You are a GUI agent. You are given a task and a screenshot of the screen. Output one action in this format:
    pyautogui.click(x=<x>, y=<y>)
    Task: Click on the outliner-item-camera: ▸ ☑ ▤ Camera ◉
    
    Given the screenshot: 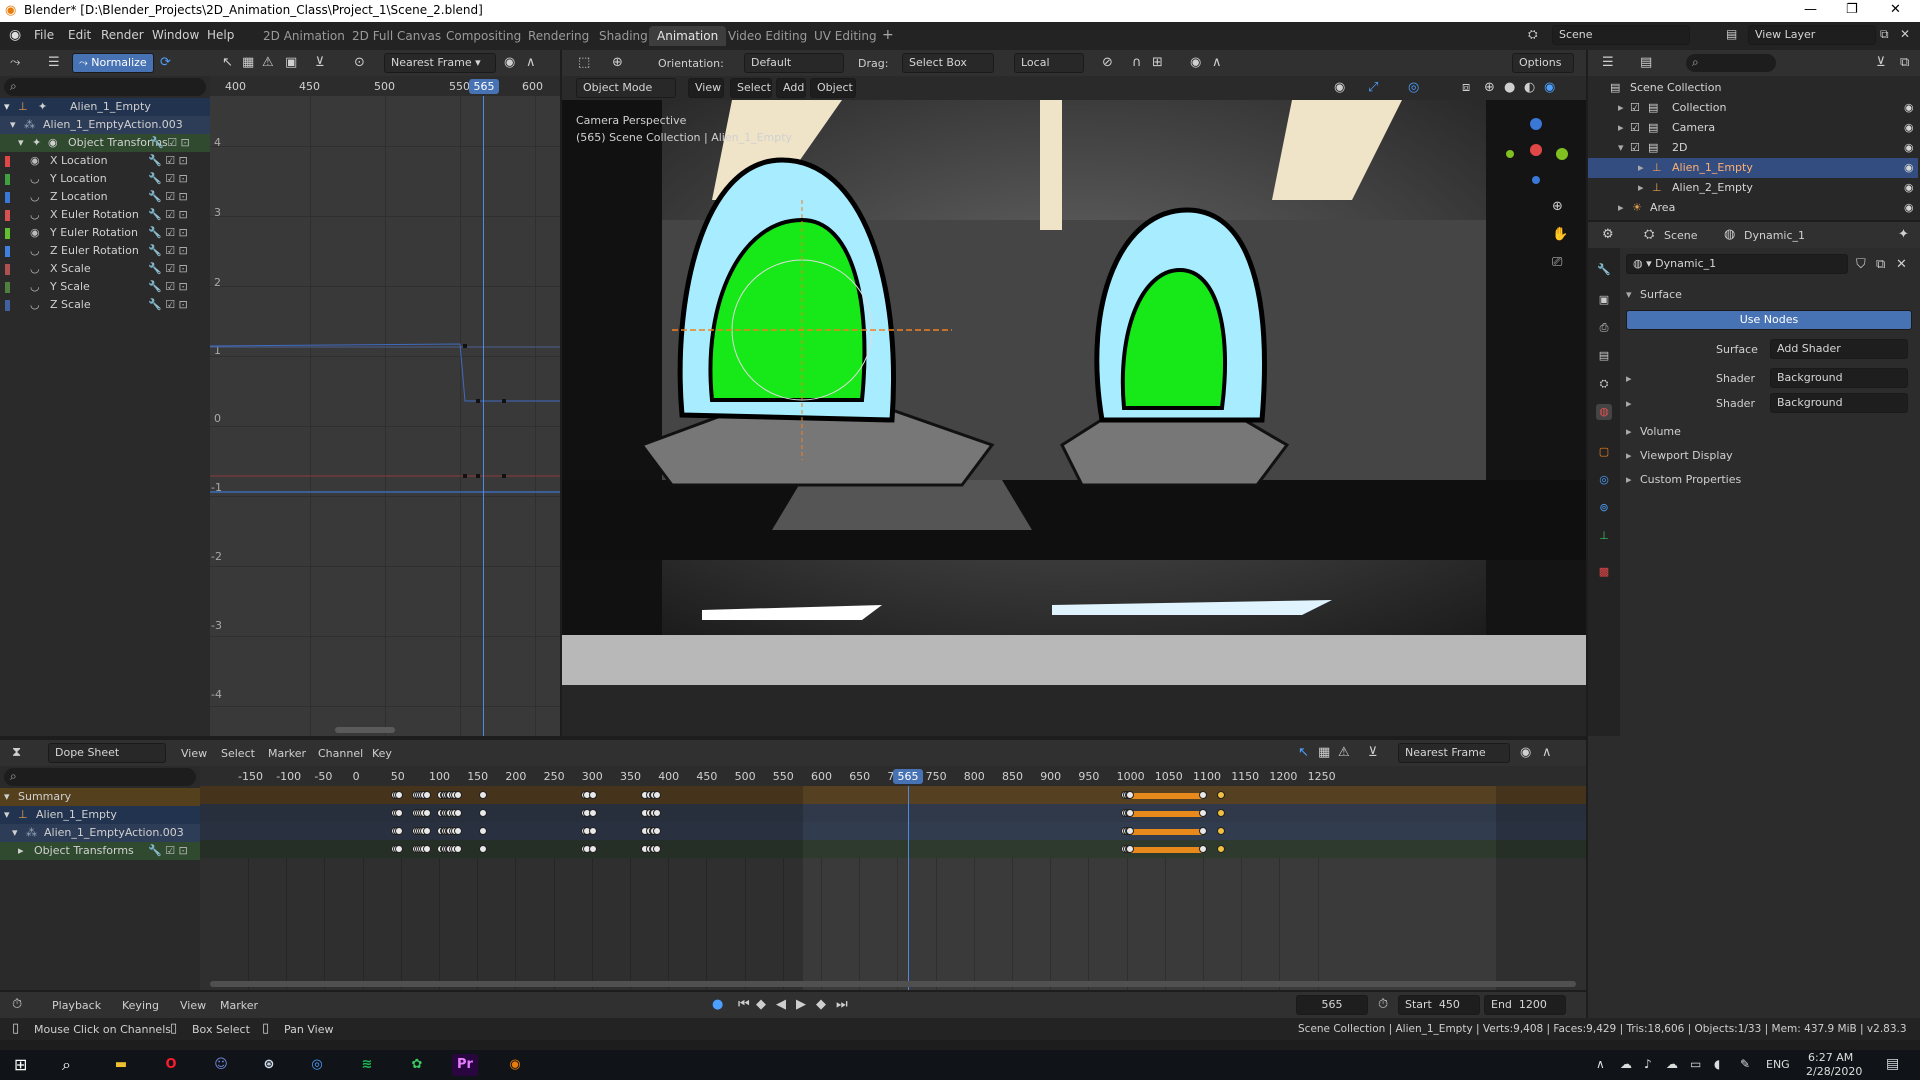 What is the action you would take?
    pyautogui.click(x=1753, y=128)
    